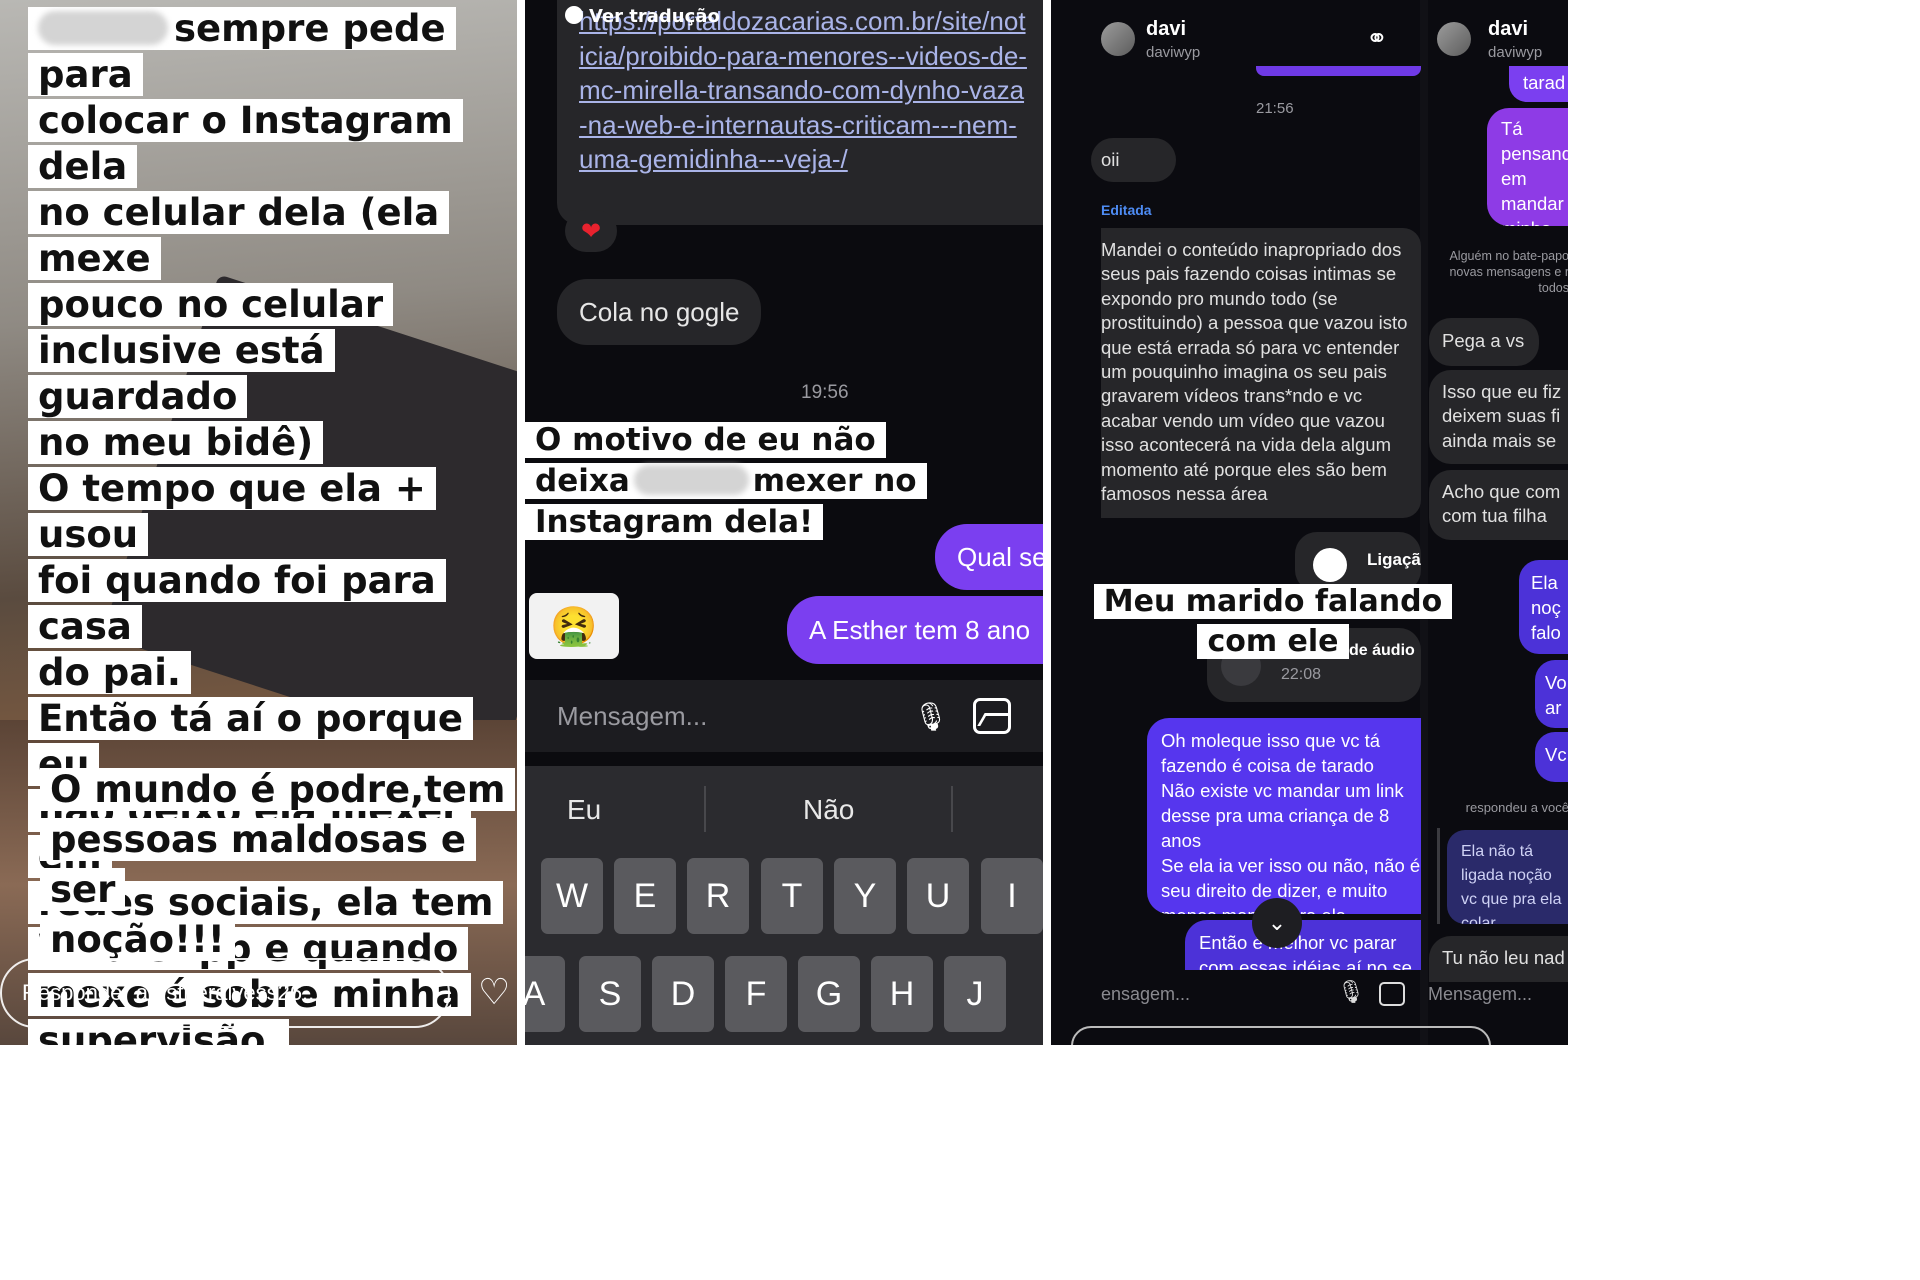 This screenshot has width=1920, height=1280. I want to click on key-y: Y, so click(865, 896).